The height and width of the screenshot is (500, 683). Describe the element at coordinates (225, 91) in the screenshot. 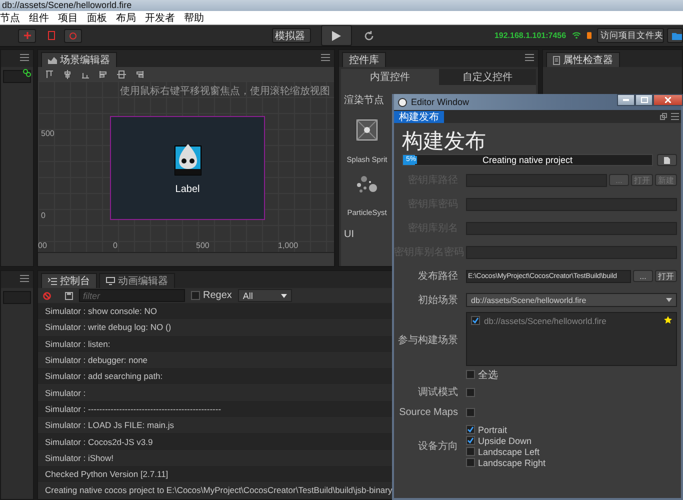

I see `hint-text: 使用鼠标右键平移视窗焦点，使用滚轮缩放视图` at that location.